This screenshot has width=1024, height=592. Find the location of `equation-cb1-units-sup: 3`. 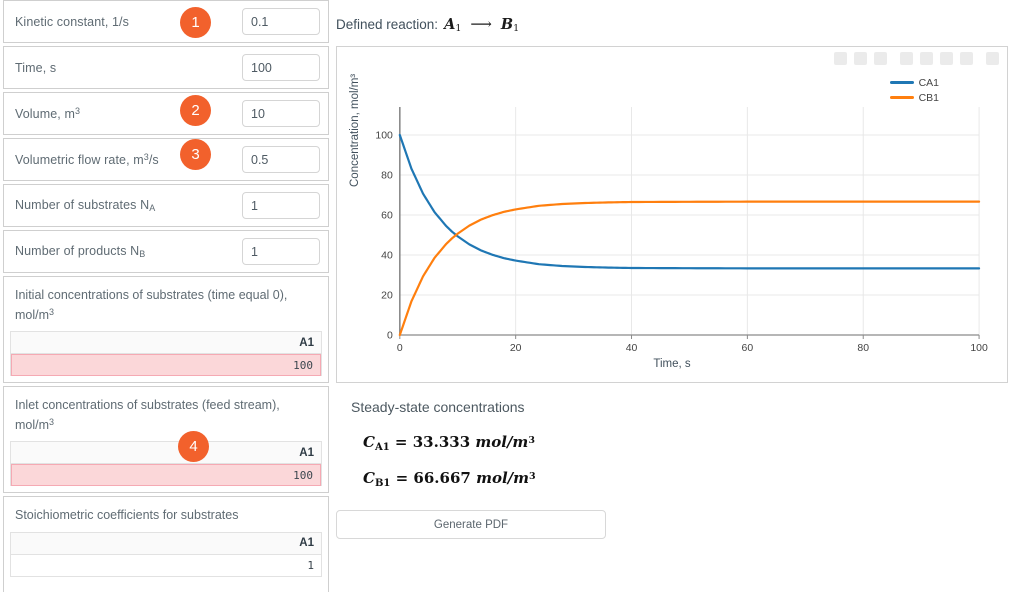

equation-cb1-units-sup: 3 is located at coordinates (532, 476).